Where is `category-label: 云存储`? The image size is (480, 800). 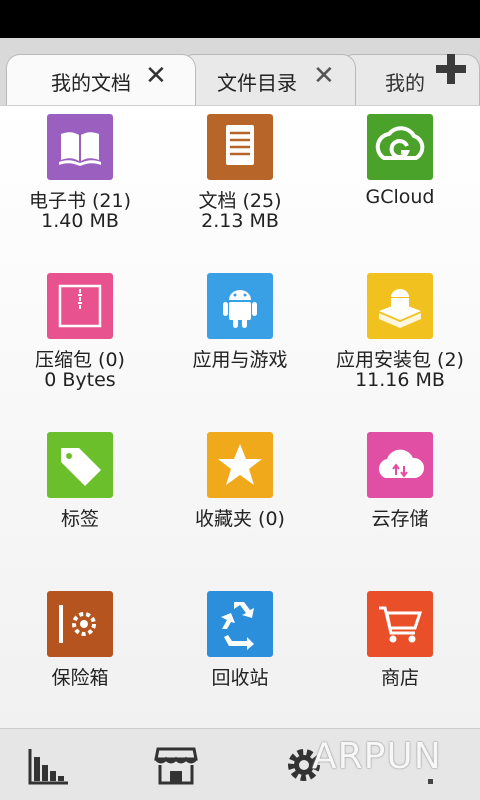
category-label: 云存储 is located at coordinates (400, 519).